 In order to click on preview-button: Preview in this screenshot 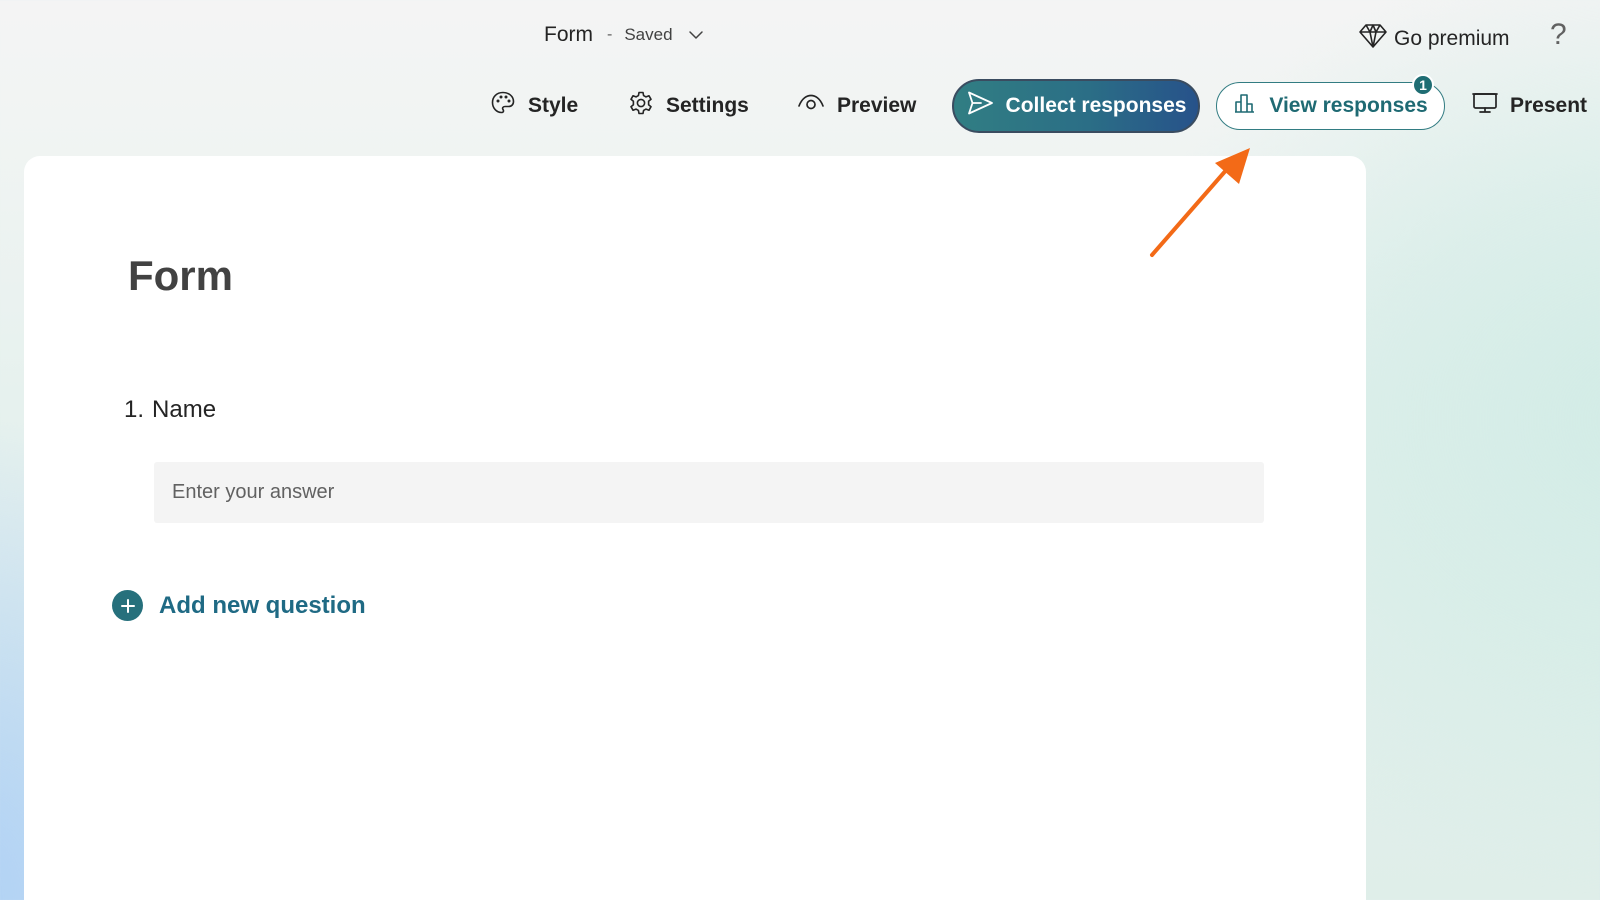, I will do `click(856, 106)`.